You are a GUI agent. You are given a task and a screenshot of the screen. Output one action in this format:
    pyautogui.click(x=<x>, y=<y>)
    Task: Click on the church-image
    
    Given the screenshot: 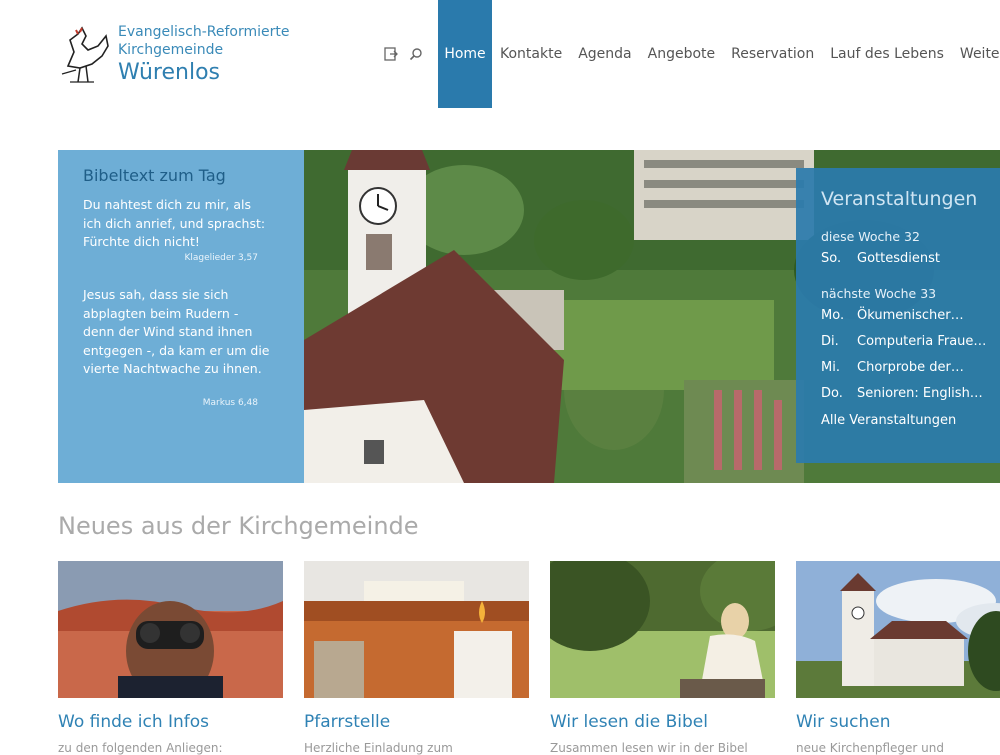 What is the action you would take?
    pyautogui.click(x=898, y=629)
    